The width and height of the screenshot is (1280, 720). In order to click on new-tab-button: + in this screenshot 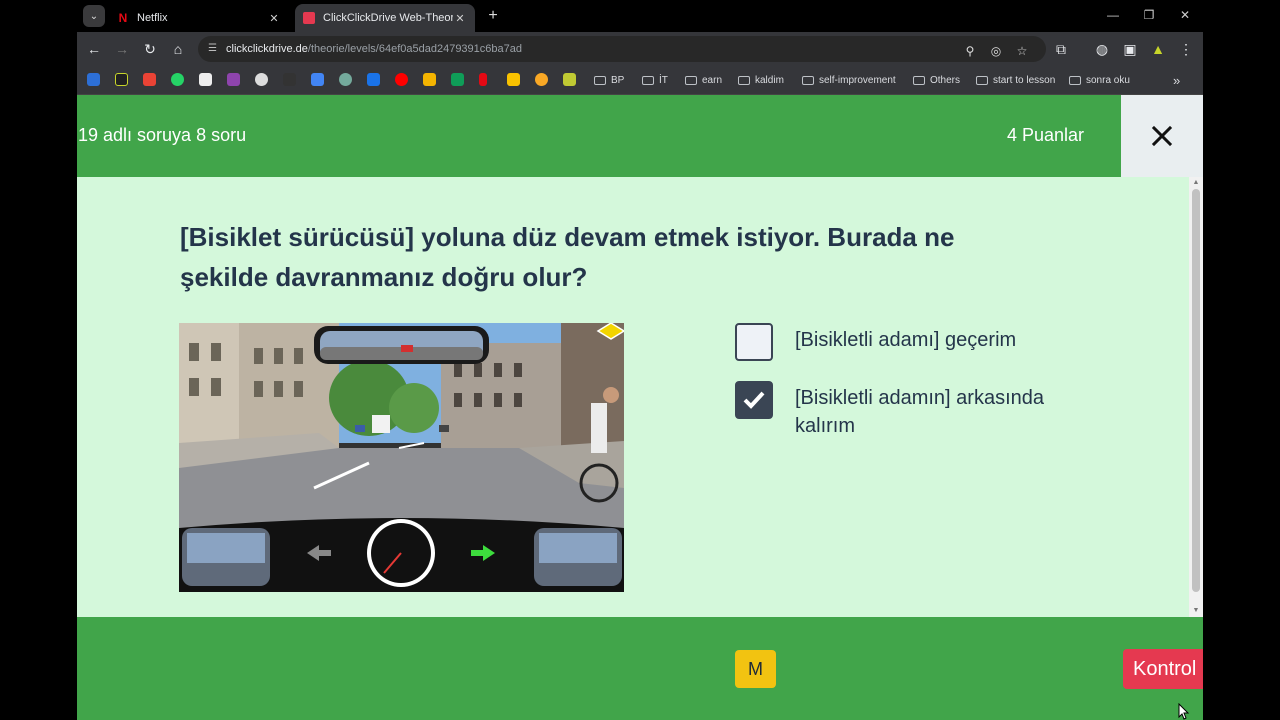, I will do `click(493, 16)`.